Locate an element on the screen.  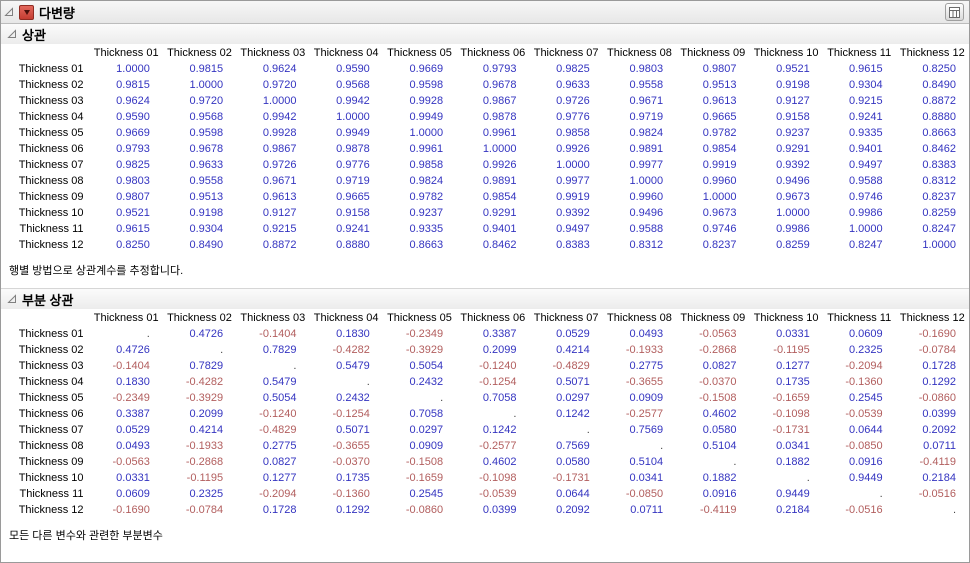
cell-value: 0.9919 is located at coordinates (573, 197).